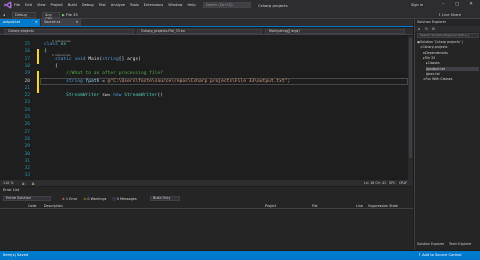 The image size is (480, 260). What do you see at coordinates (452, 74) in the screenshot?
I see `solution-tree-item: ▤ sec.txt` at bounding box center [452, 74].